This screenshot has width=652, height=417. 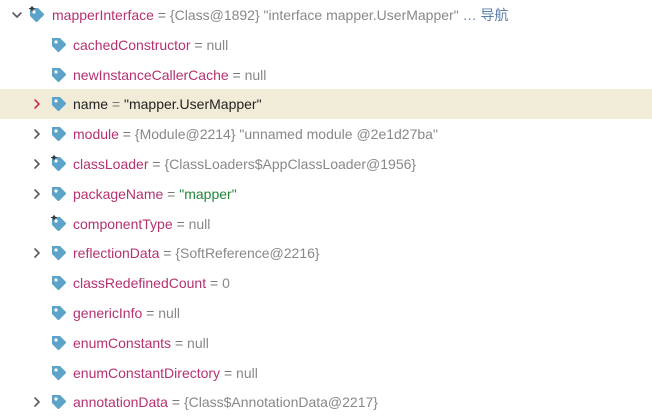 I want to click on field-value: "mapper.UserMapper", so click(x=193, y=104).